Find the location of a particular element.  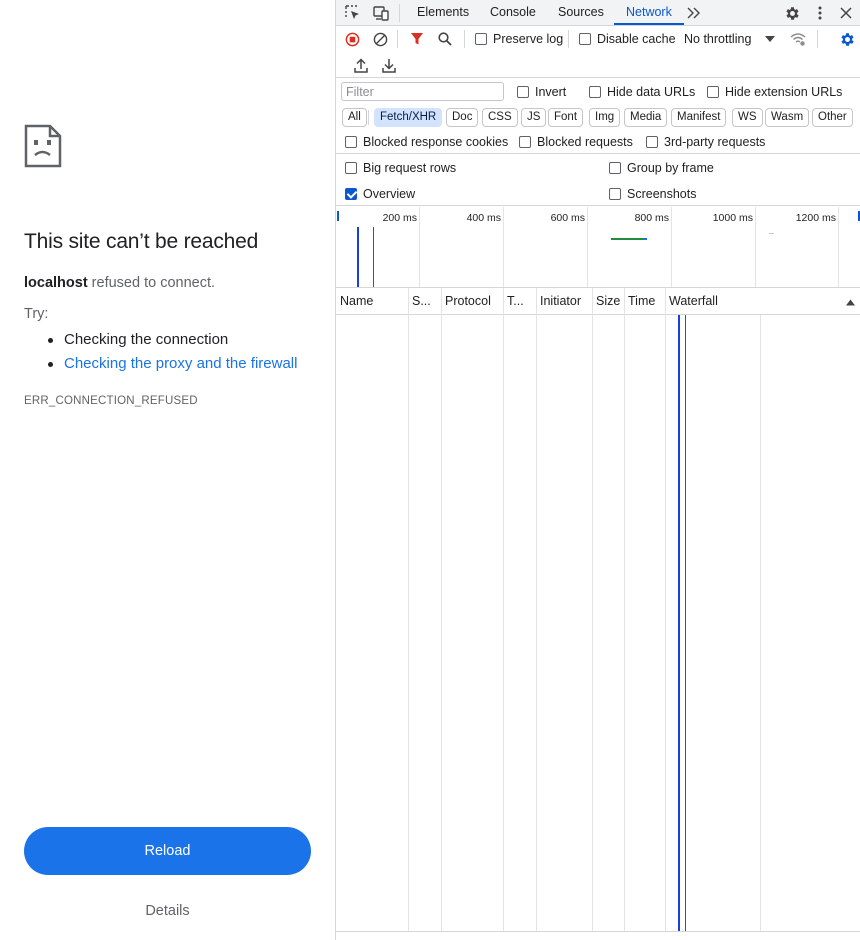

device-toolbar-icon is located at coordinates (381, 13).